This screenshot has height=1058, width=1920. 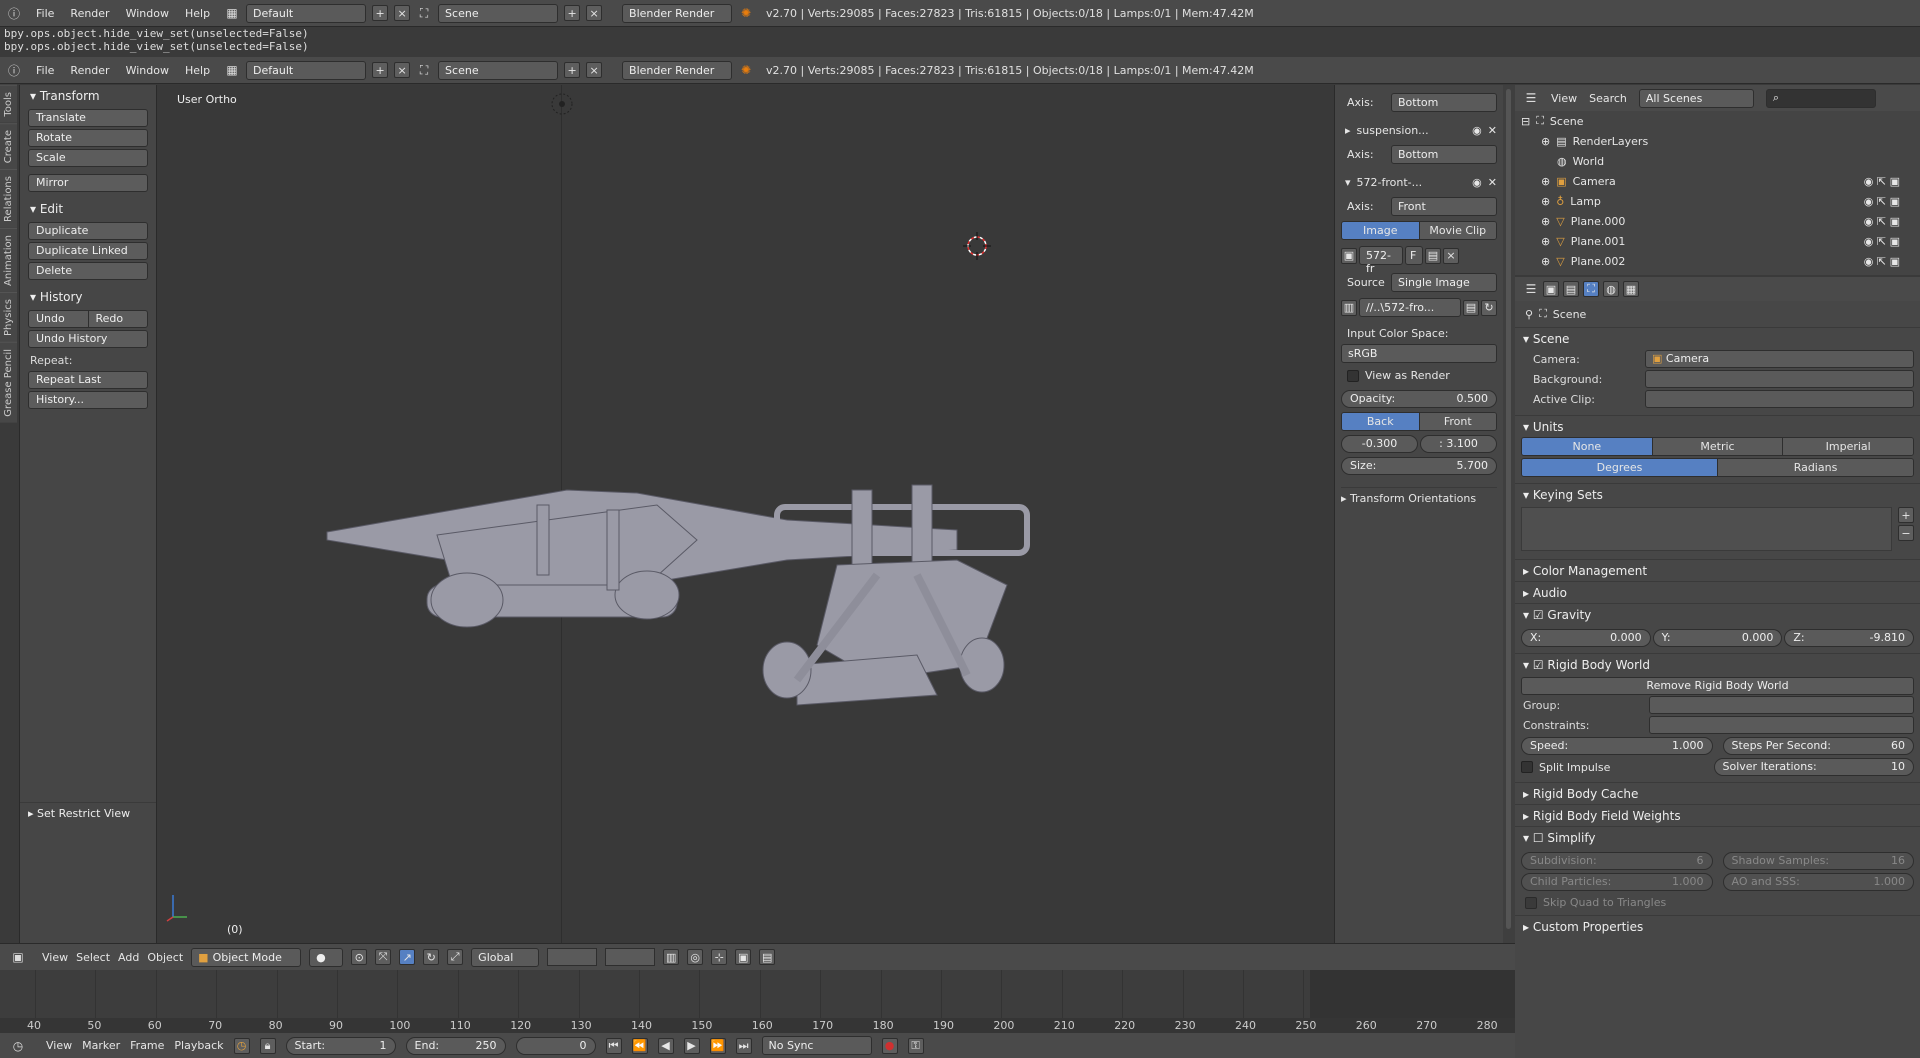 I want to click on duplicate-button: Duplicate, so click(x=88, y=231).